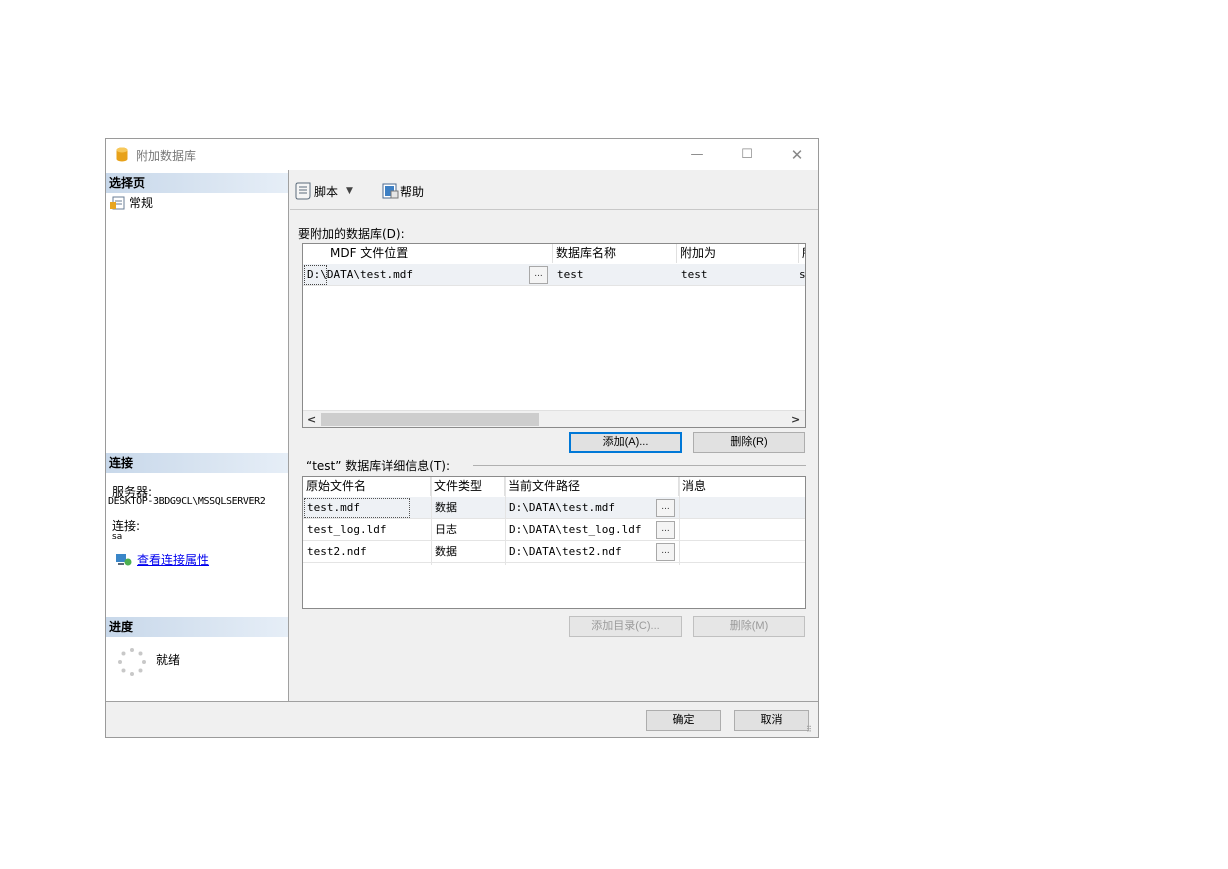 The image size is (1228, 869). What do you see at coordinates (738, 253) in the screenshot?
I see `column-header: 附加为` at bounding box center [738, 253].